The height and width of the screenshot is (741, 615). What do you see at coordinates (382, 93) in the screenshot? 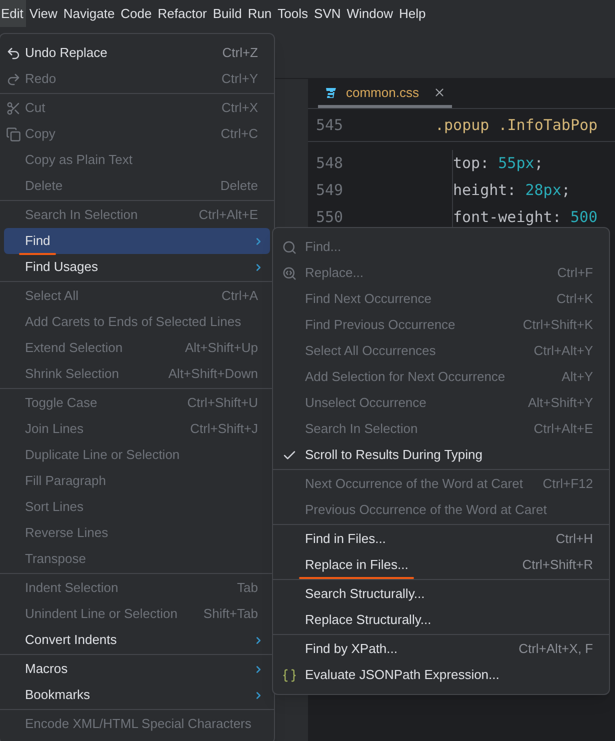
I see `tab-label: common.css` at bounding box center [382, 93].